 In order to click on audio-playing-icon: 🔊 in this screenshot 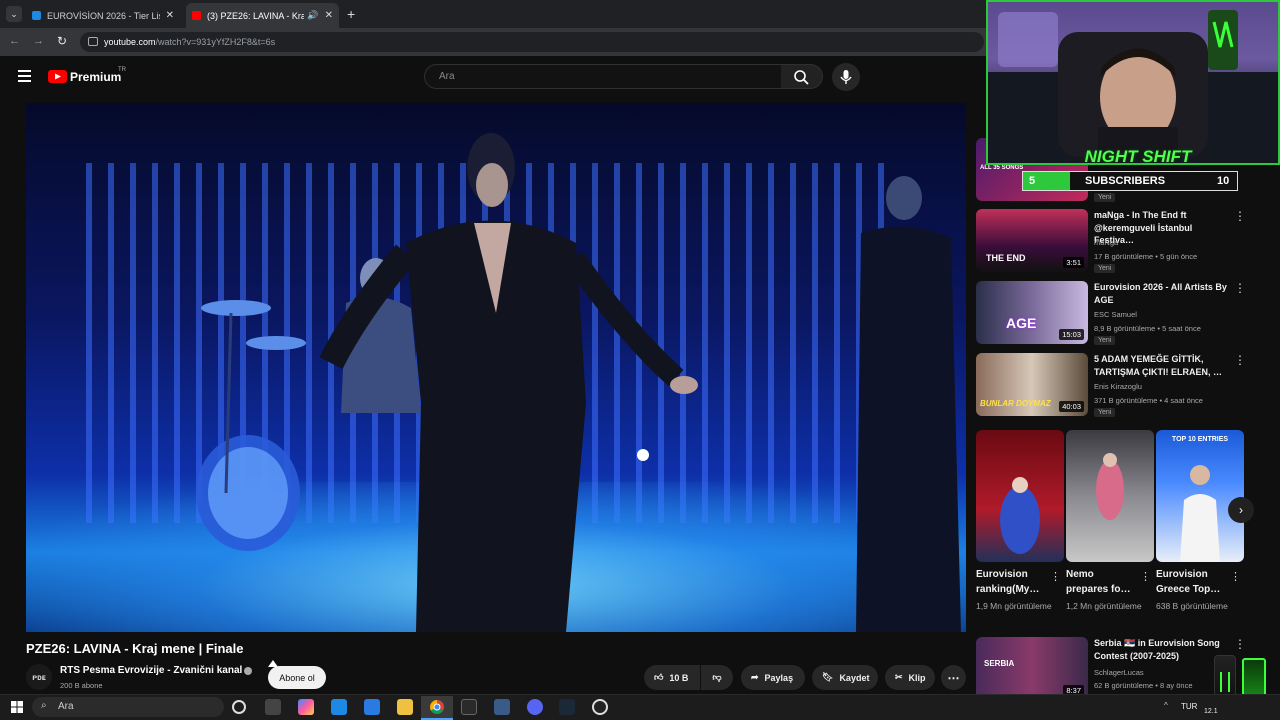, I will do `click(312, 15)`.